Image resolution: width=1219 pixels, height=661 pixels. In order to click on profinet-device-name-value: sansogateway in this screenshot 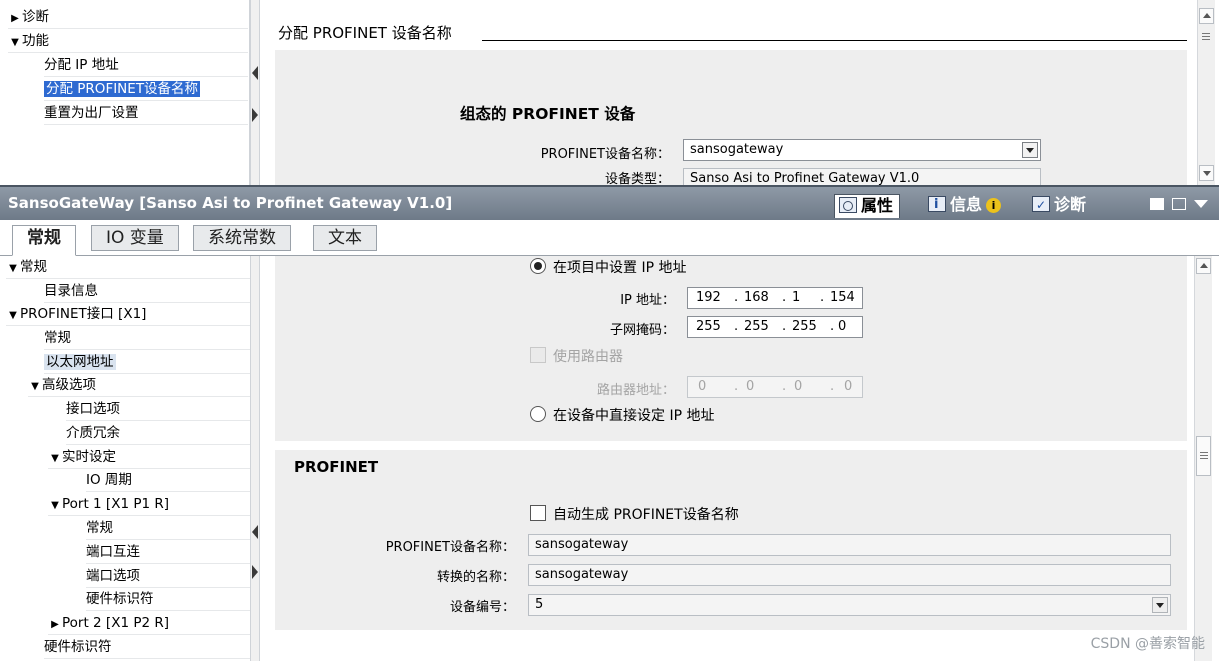, I will do `click(582, 544)`.